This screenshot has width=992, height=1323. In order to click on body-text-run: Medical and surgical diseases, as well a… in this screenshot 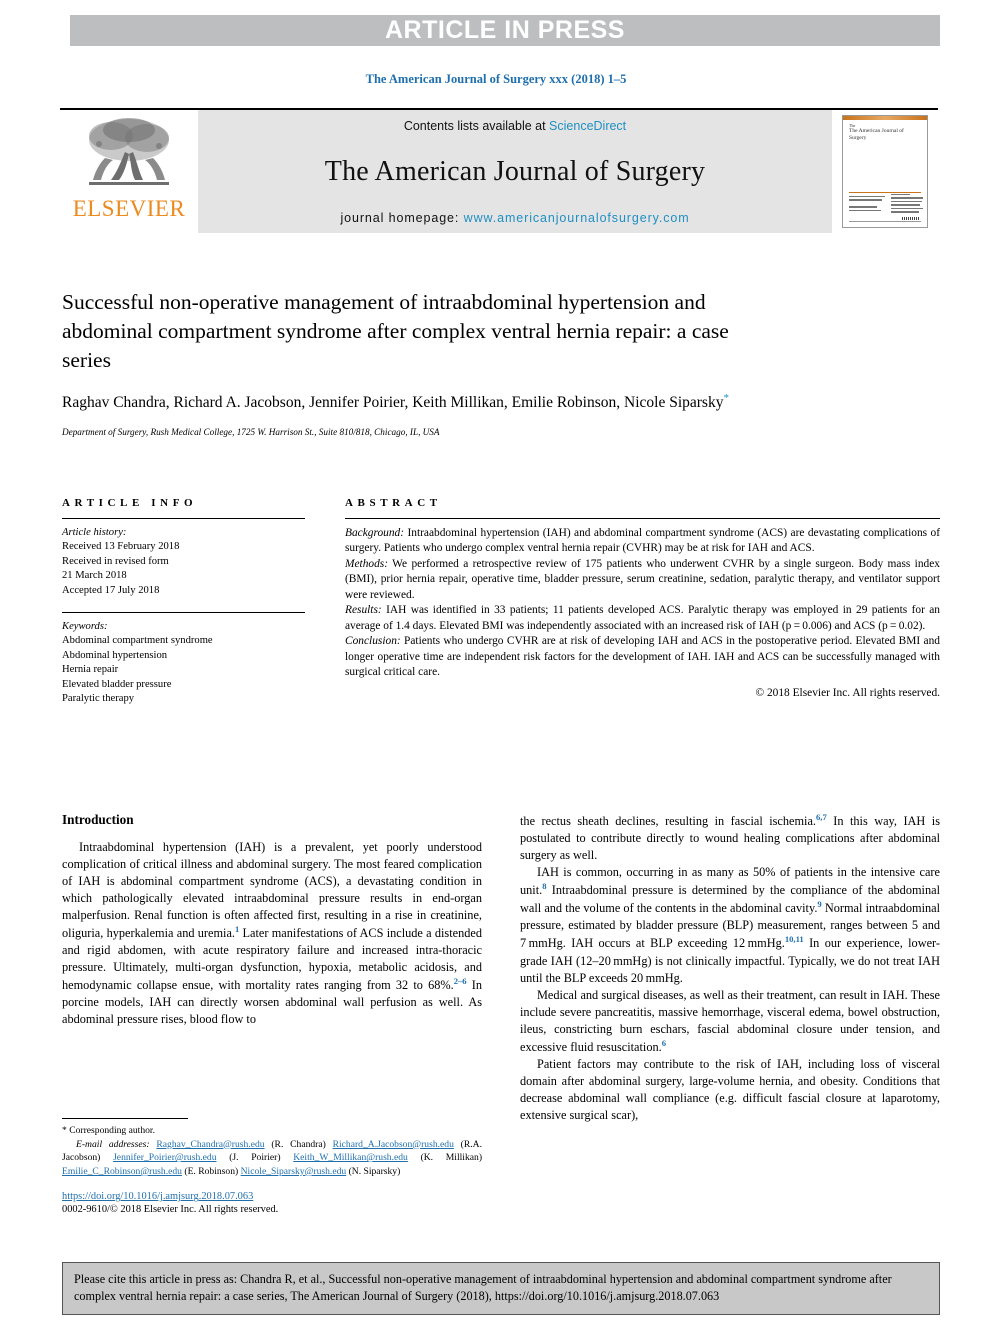, I will do `click(730, 1020)`.